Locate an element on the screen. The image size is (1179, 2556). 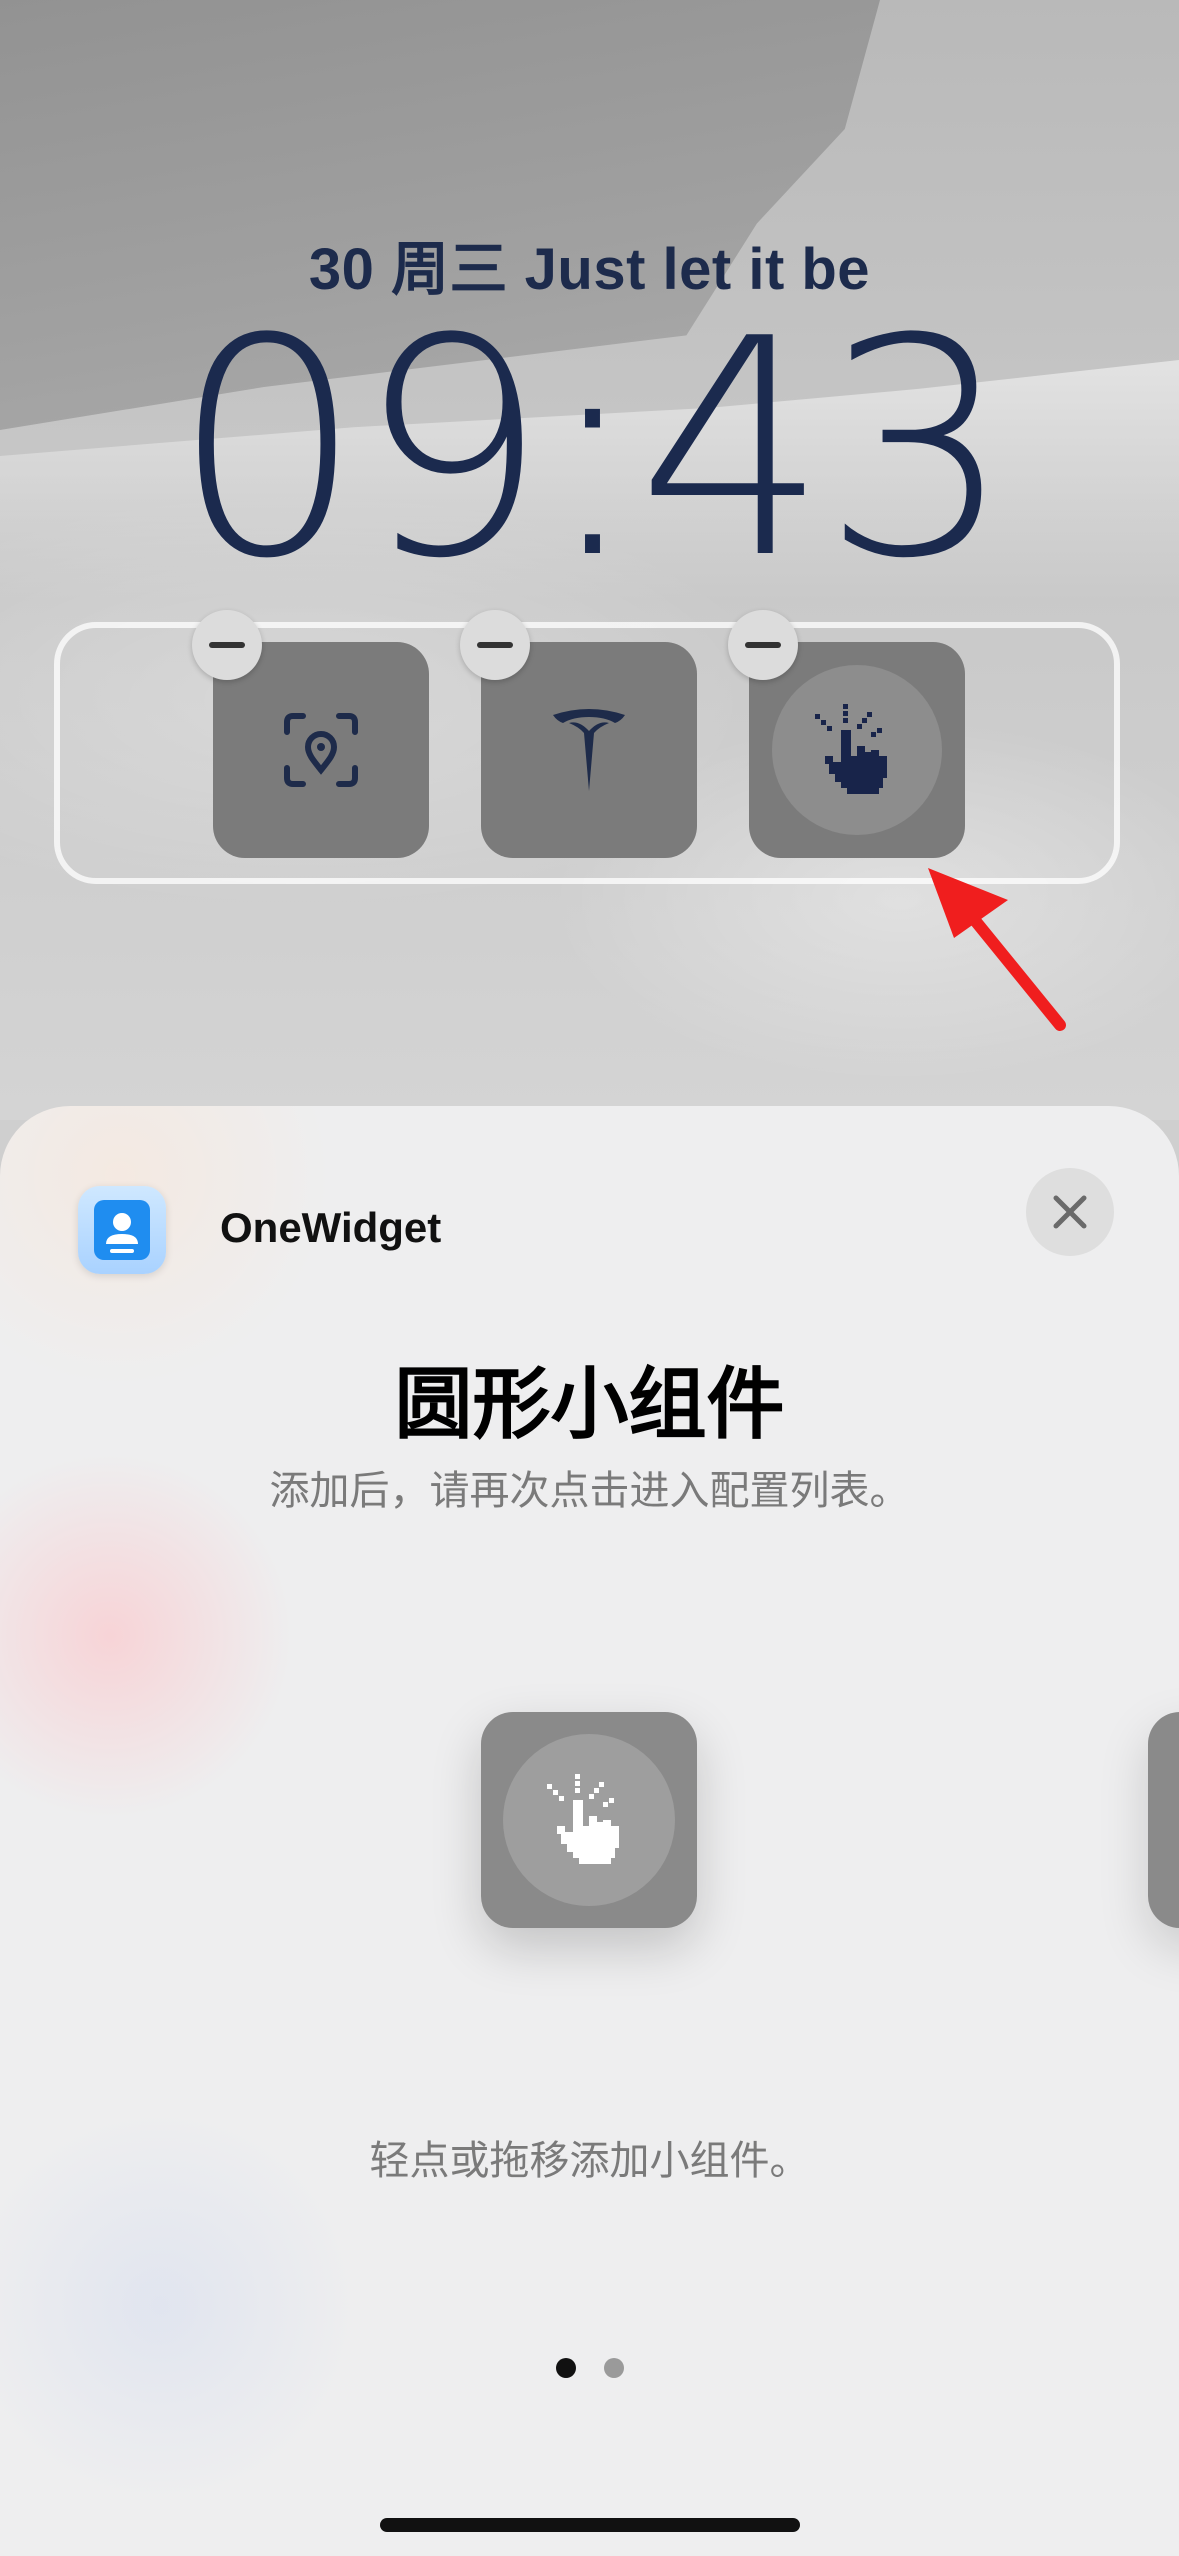
home-indicator is located at coordinates (590, 2525).